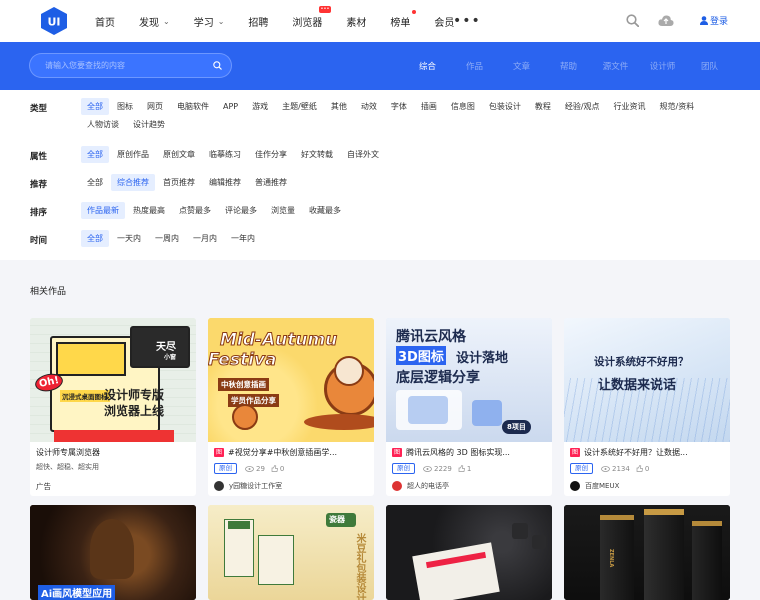 The image size is (760, 600). I want to click on filter-option: 浏览量, so click(283, 210).